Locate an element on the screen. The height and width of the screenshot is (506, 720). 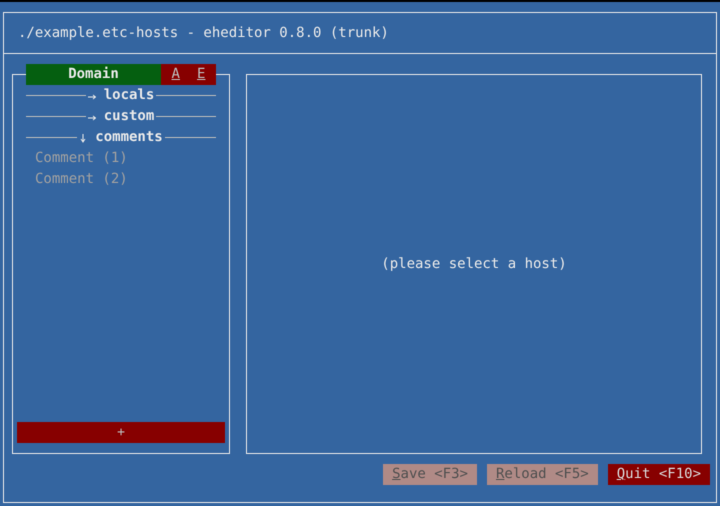
window-title: ./example.etc-hosts - eheditor 0.8.0 (trunk) is located at coordinates (360, 33).